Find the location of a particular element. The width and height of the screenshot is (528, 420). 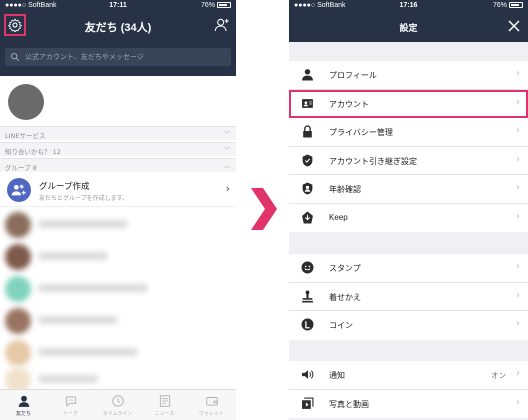

brush-icon is located at coordinates (307, 296).